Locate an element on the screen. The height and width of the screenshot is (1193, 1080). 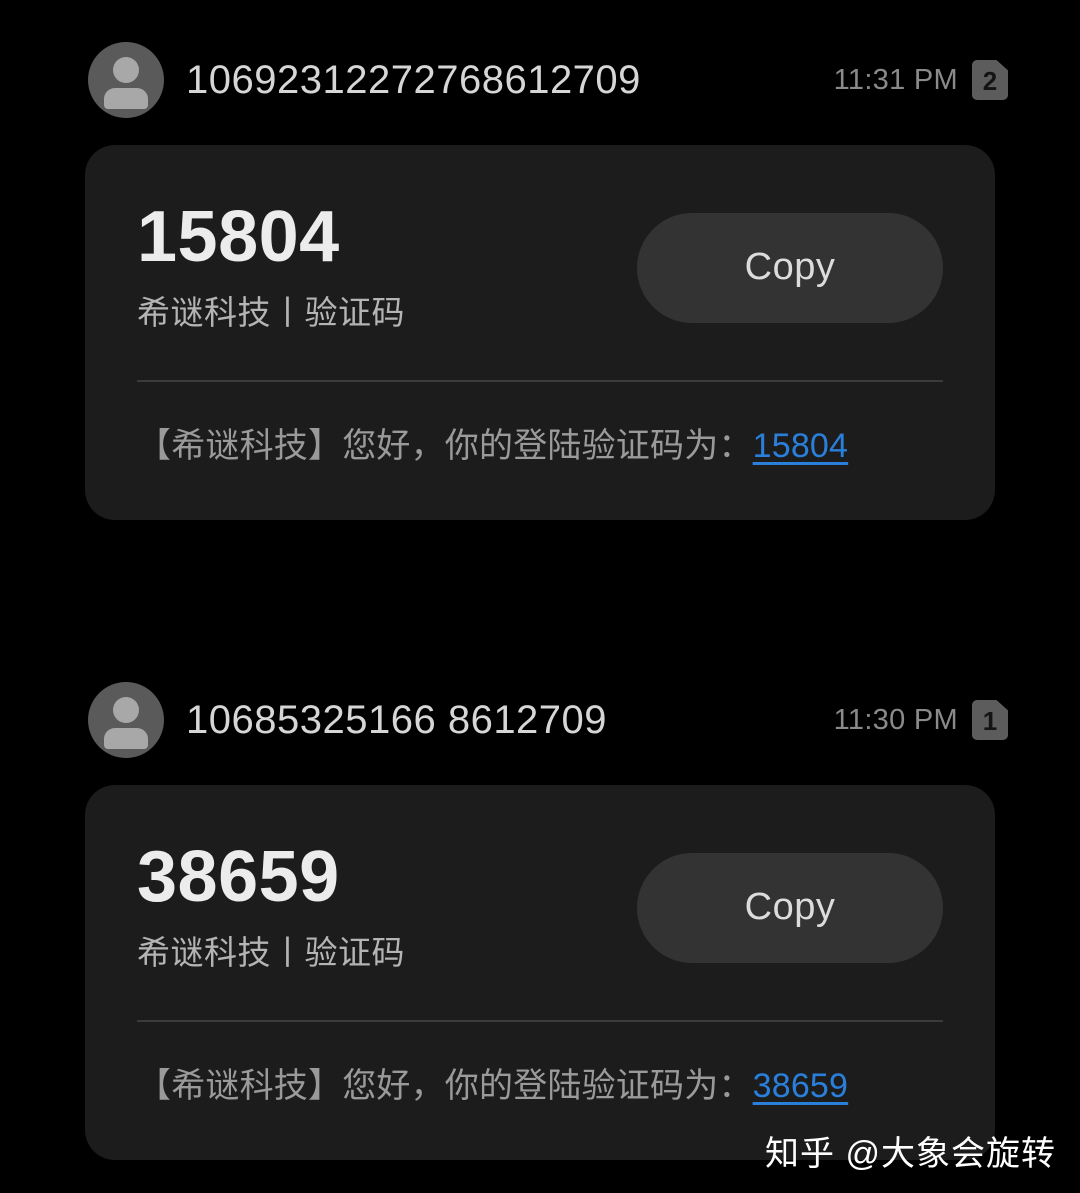
message-header: 10692312272768612709 11:31 PM 2 is located at coordinates (540, 80).